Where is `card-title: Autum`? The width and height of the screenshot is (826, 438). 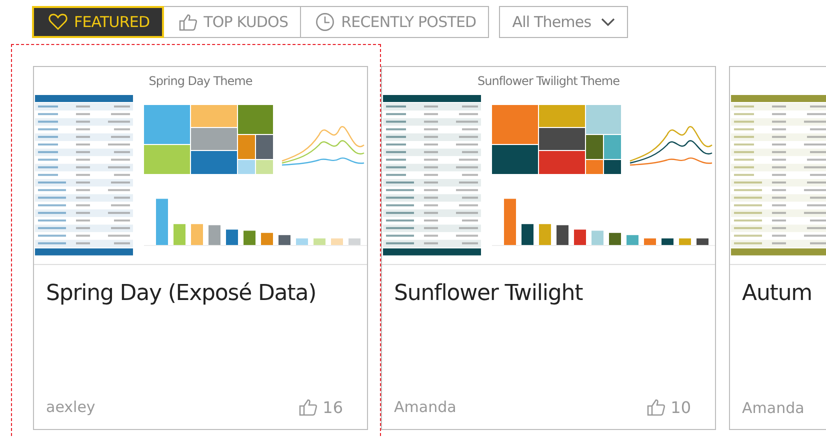 card-title: Autum is located at coordinates (777, 293).